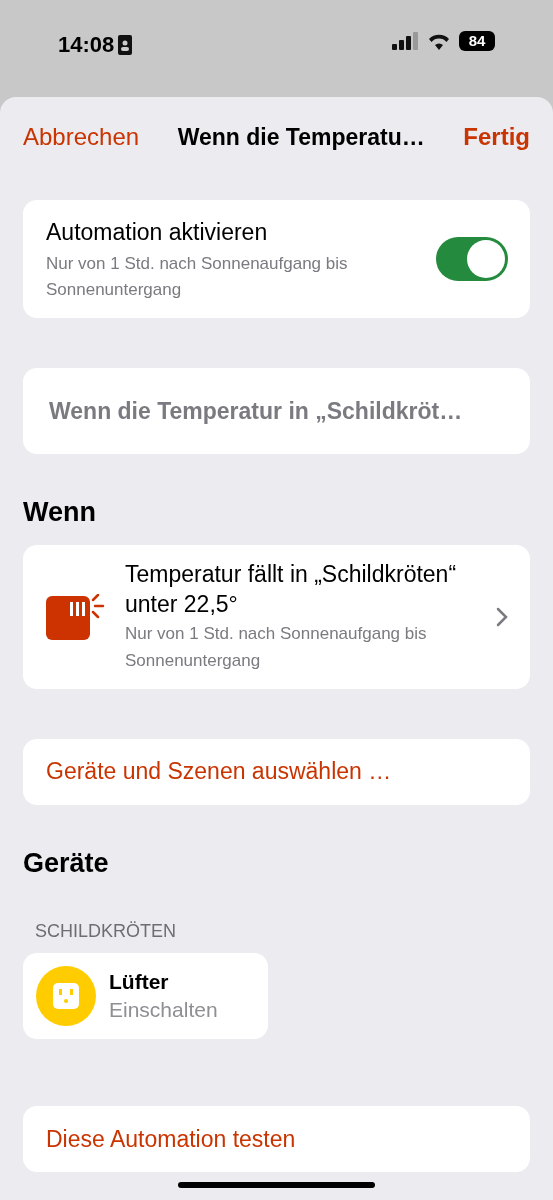 The width and height of the screenshot is (553, 1200). Describe the element at coordinates (276, 647) in the screenshot. I see `trigger-subtitle: Nur von 1 Std. nach Sonnenaufgang bis Sonnenuntergang` at that location.